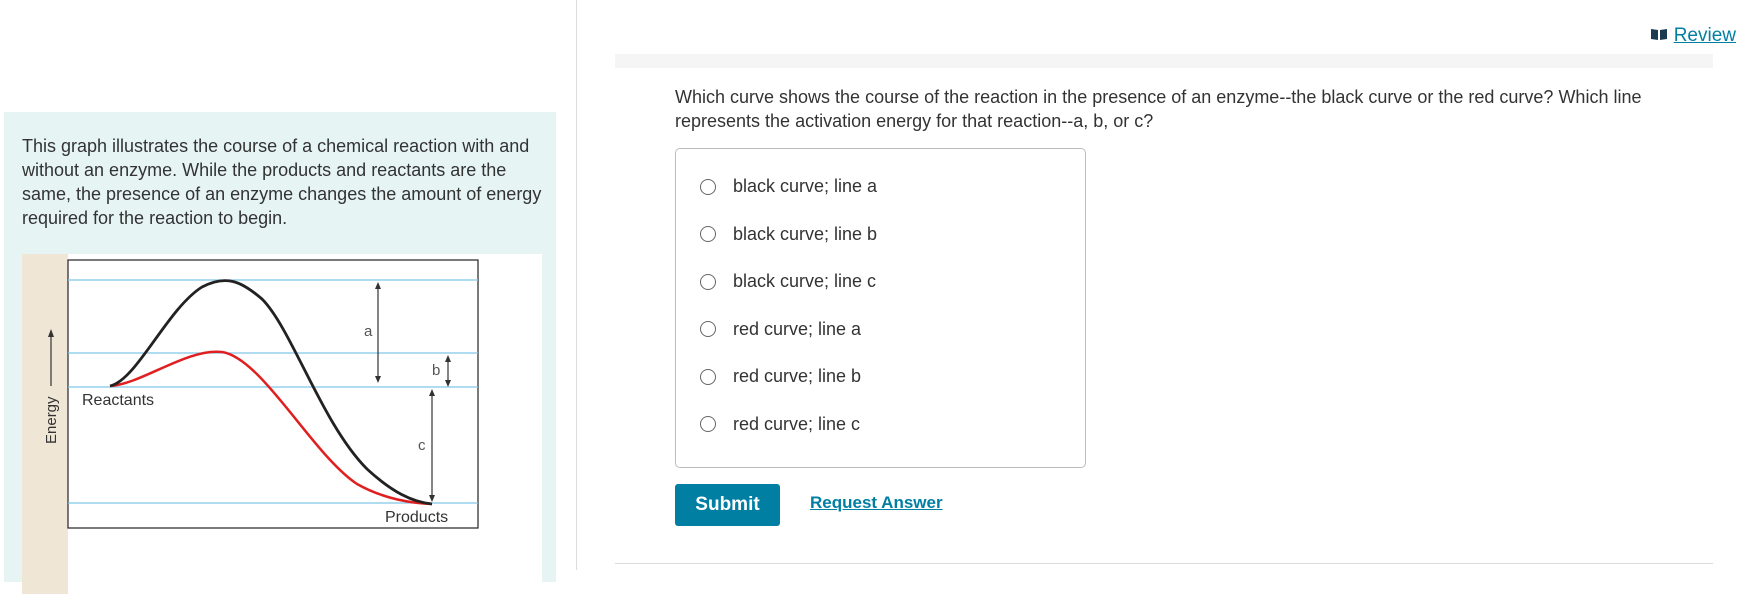 The height and width of the screenshot is (594, 1751). I want to click on option-4: red curve; line a, so click(892, 330).